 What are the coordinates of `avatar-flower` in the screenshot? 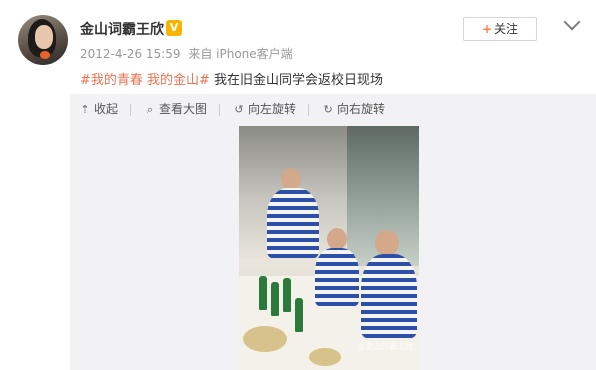 It's located at (45, 55).